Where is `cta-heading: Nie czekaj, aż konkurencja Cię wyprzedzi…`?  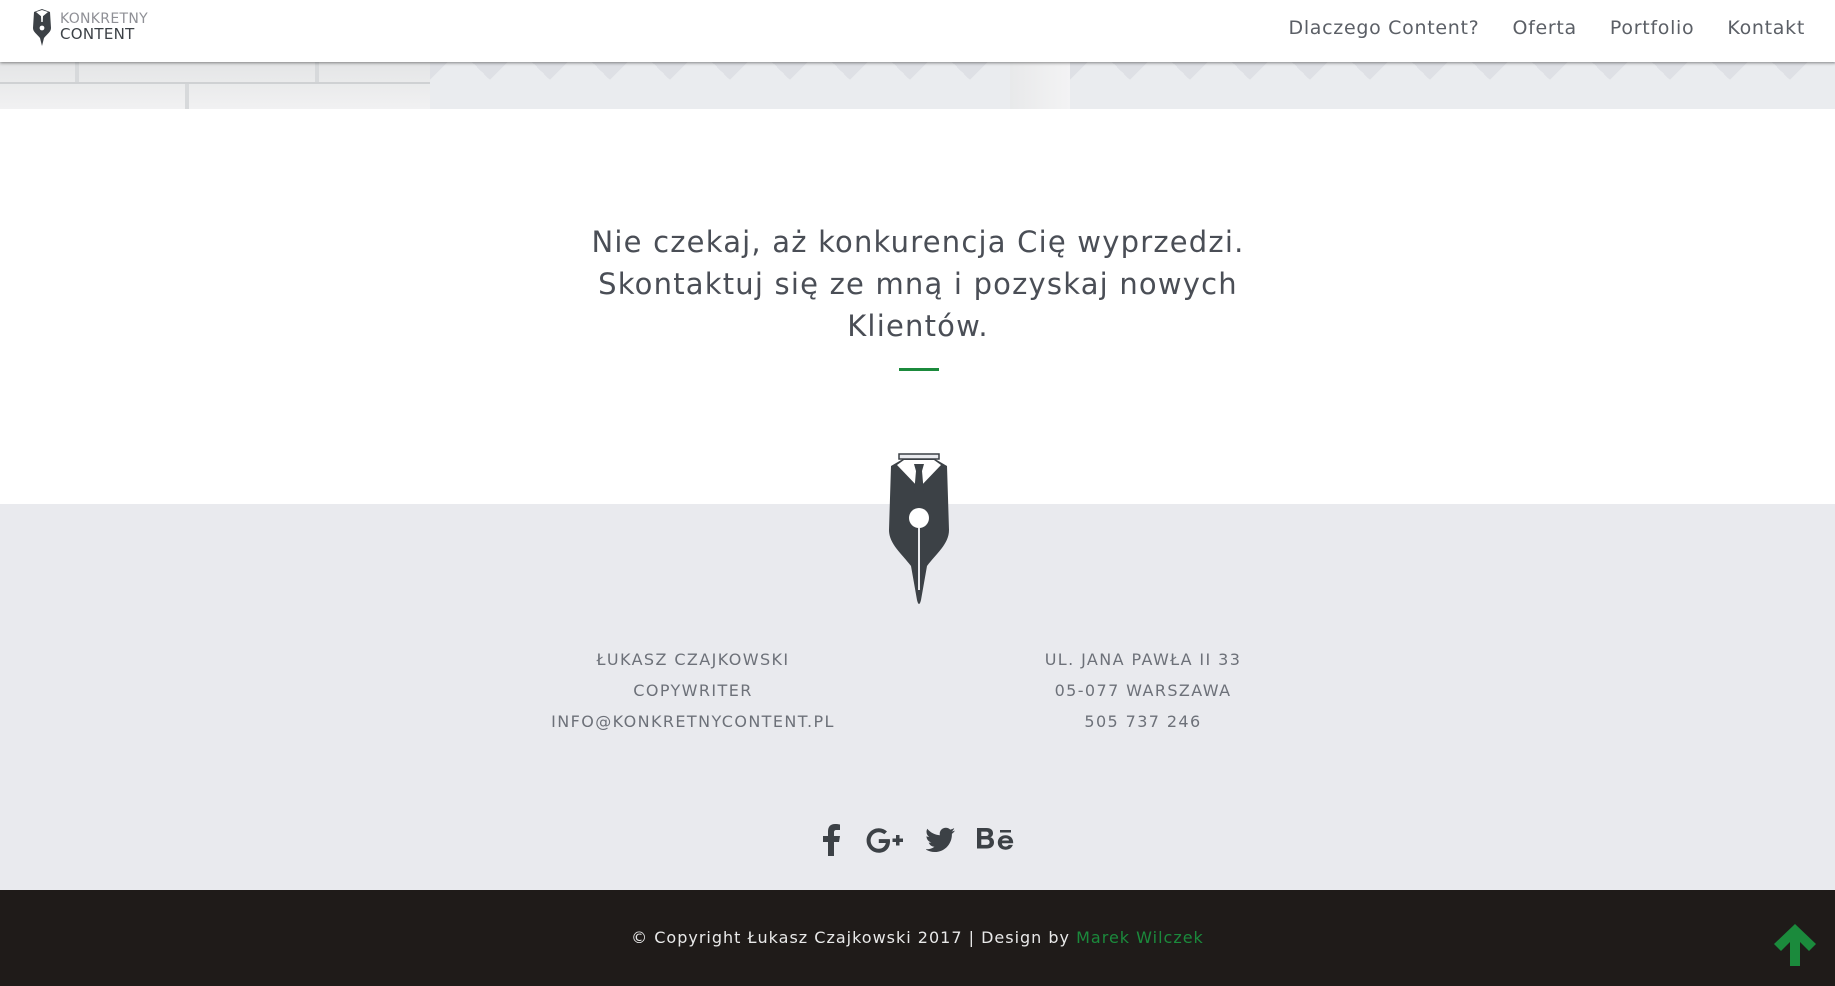
cta-heading: Nie czekaj, aż konkurencja Cię wyprzedzi… is located at coordinates (918, 284).